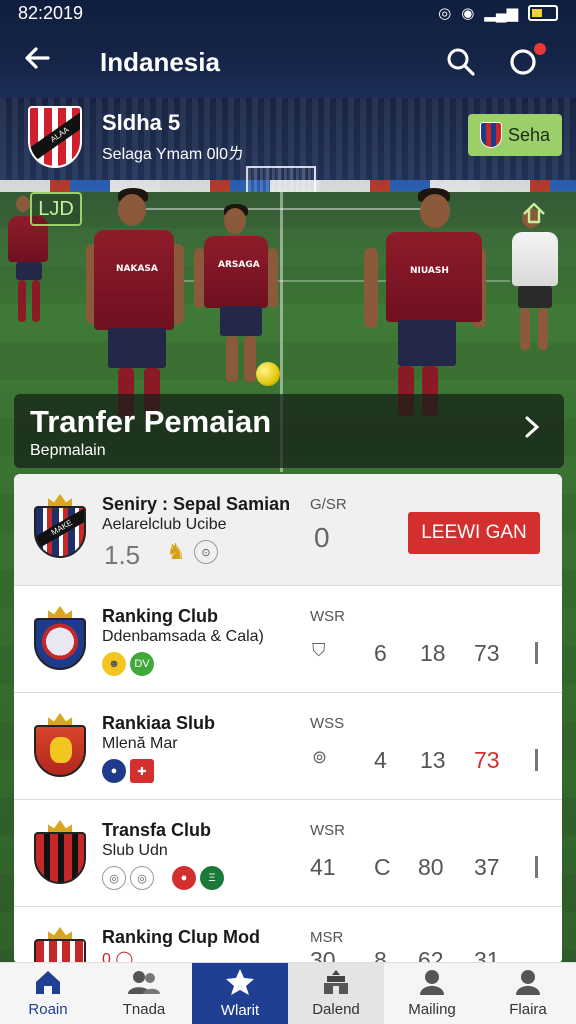 The width and height of the screenshot is (576, 1024). I want to click on arrow-left-icon, so click(46, 62).